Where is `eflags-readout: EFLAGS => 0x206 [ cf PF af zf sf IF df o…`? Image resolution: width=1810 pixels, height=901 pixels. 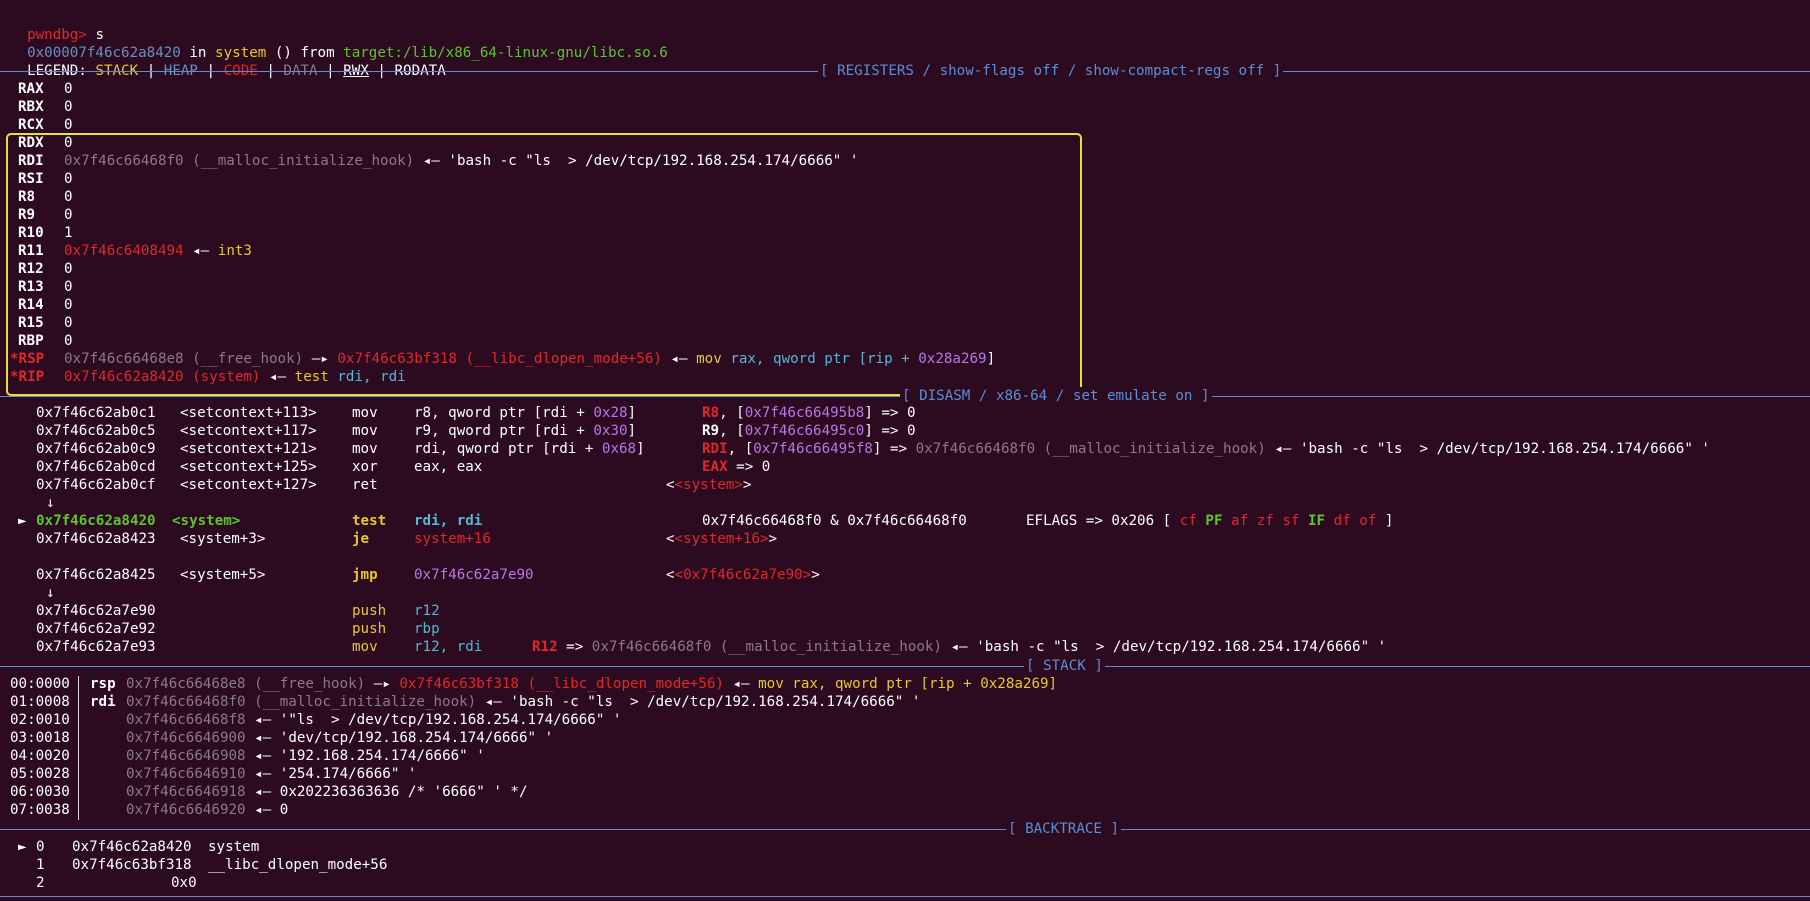 eflags-readout: EFLAGS => 0x206 [ cf PF af zf sf IF df o… is located at coordinates (1210, 521).